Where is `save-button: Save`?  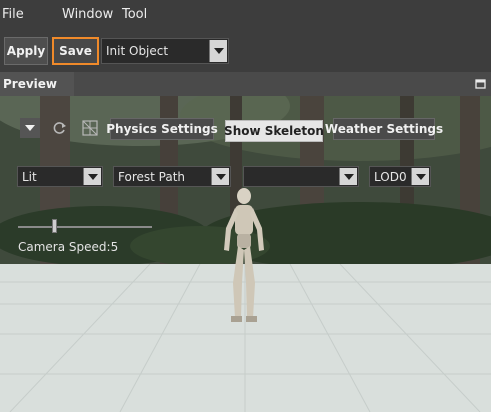
save-button: Save is located at coordinates (75, 51).